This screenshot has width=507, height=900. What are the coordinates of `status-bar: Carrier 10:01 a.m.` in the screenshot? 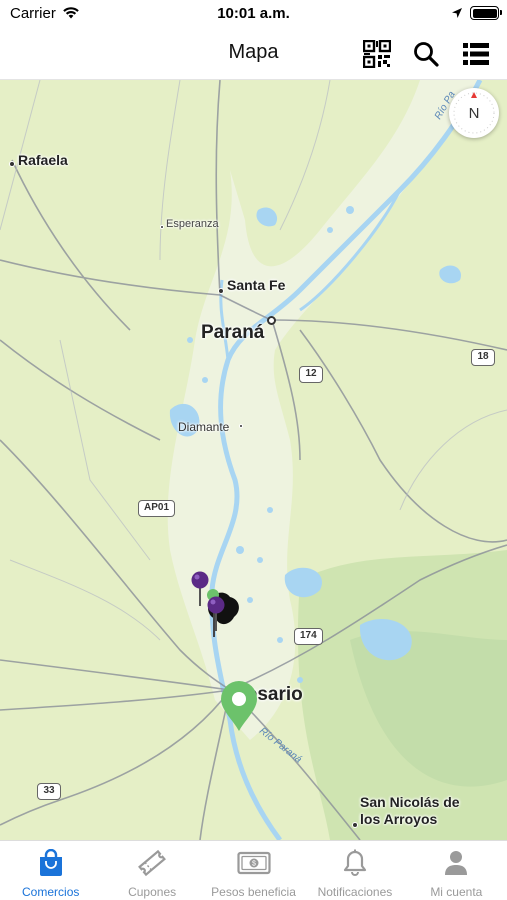 It's located at (253, 14).